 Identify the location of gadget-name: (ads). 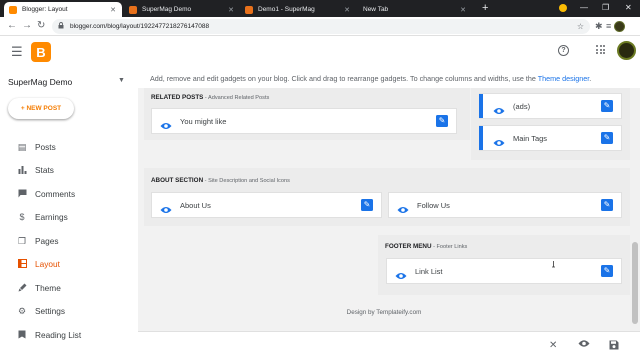
(522, 106).